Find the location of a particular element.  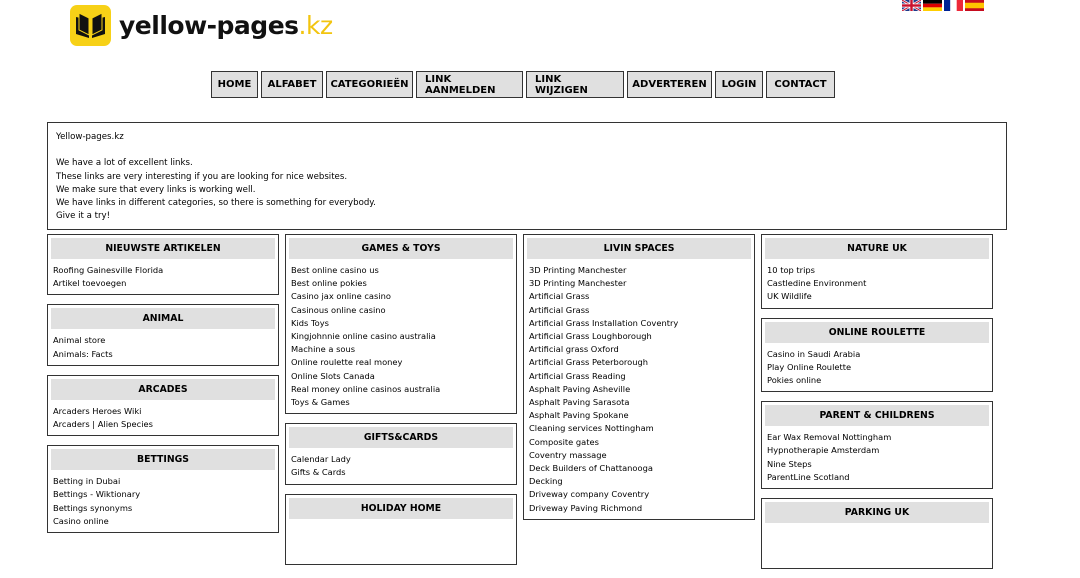

category-link: Animals: Facts is located at coordinates (164, 354).